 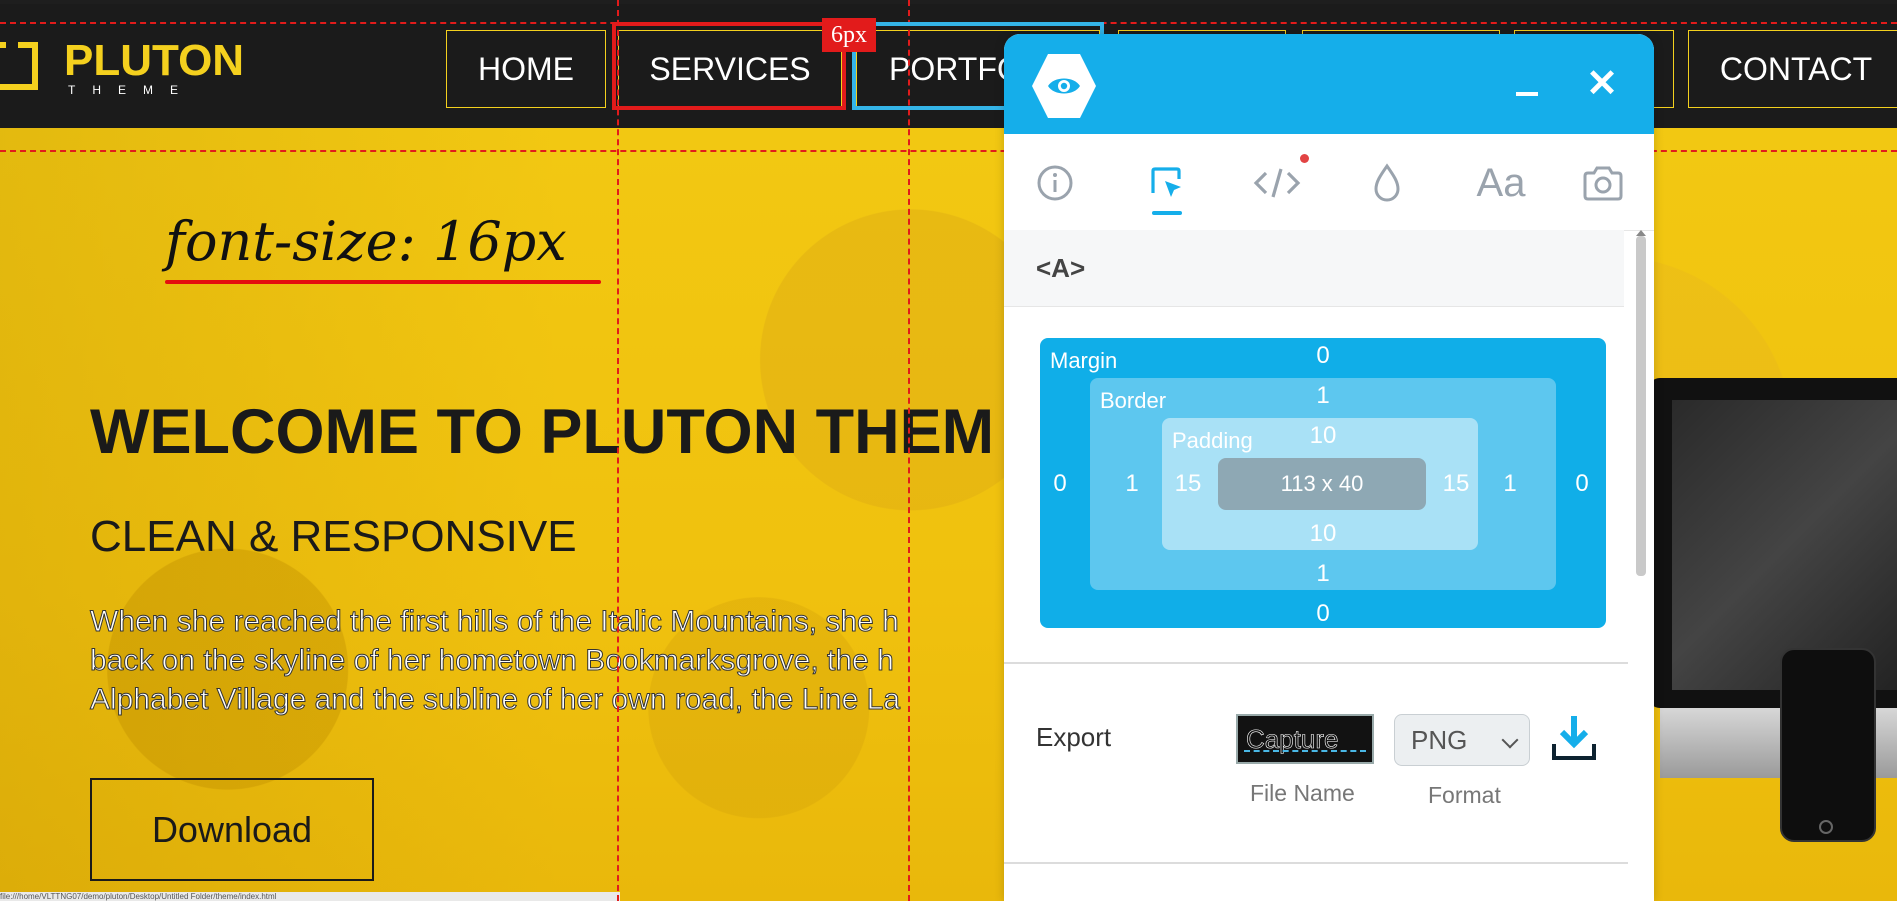 I want to click on nav-contact: CONTACT, so click(x=1792, y=69).